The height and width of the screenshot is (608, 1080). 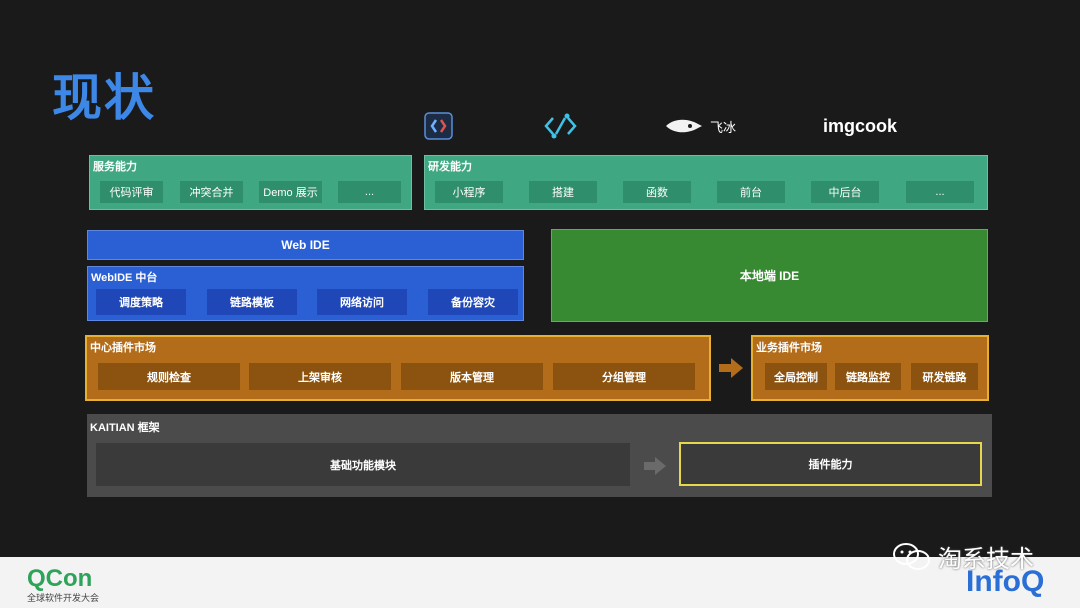 What do you see at coordinates (944, 376) in the screenshot?
I see `biz-item-dev-link: 研发链路` at bounding box center [944, 376].